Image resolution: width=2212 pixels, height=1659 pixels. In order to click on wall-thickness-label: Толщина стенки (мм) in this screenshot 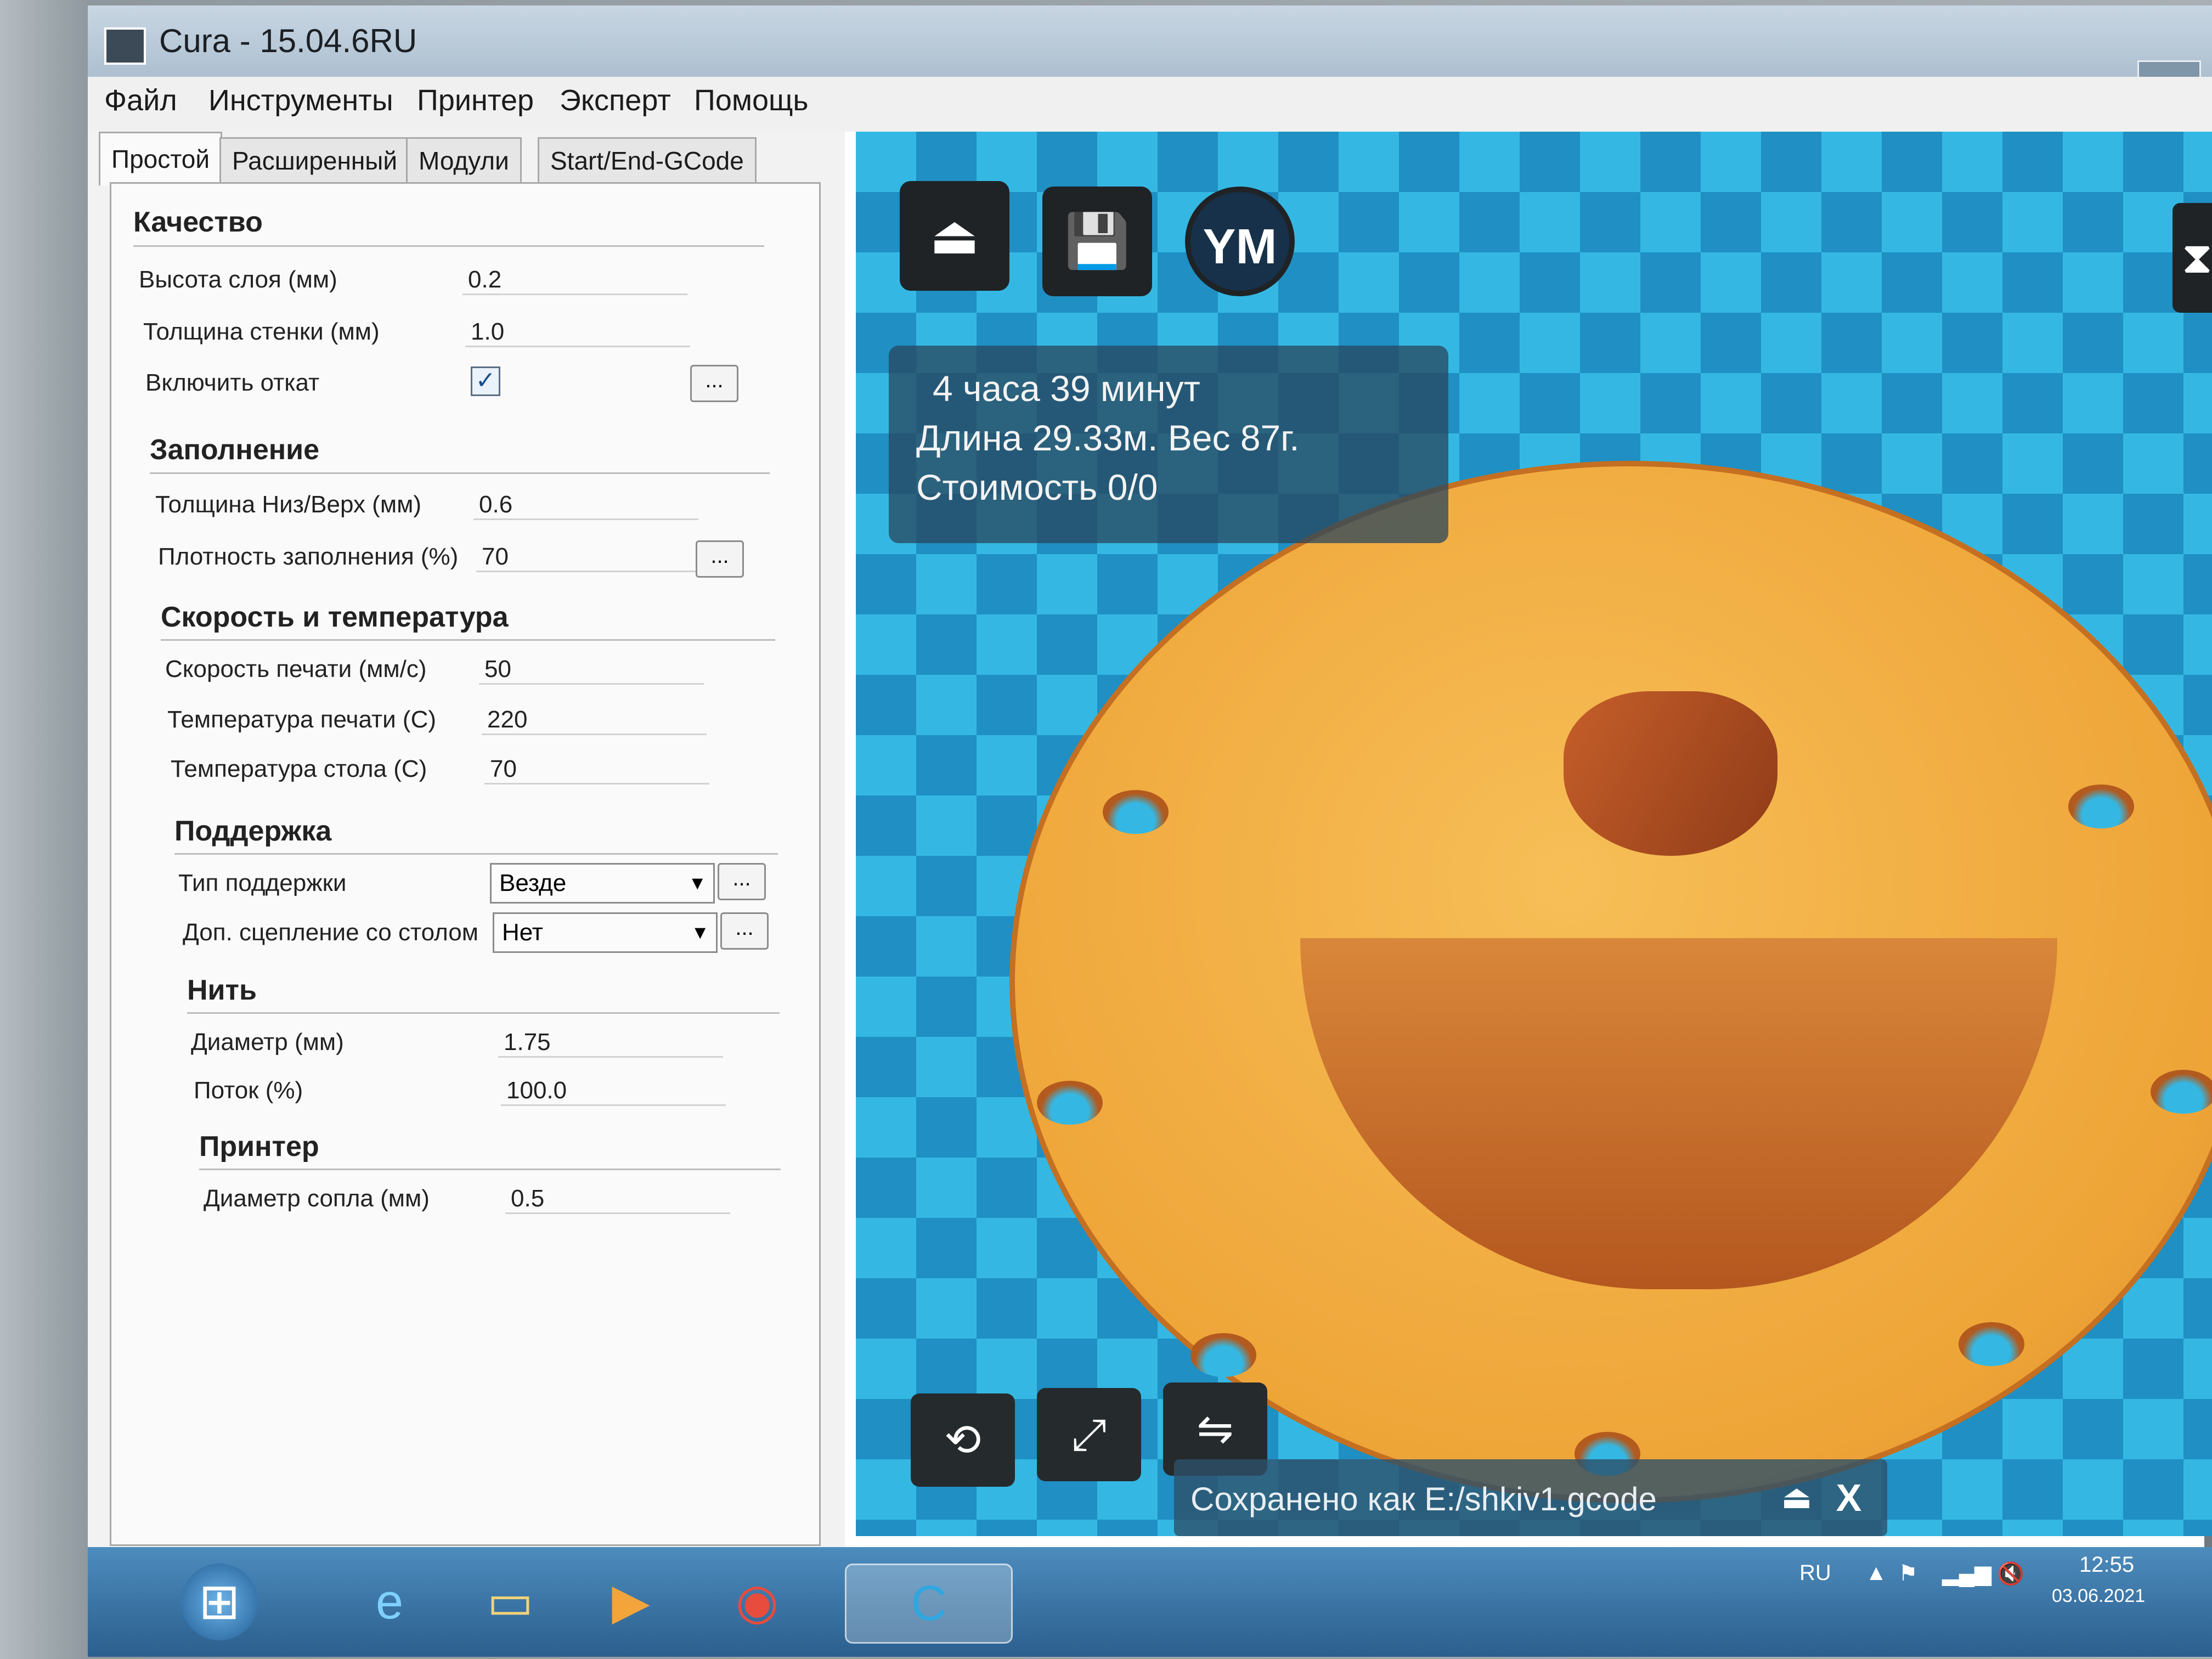, I will do `click(261, 331)`.